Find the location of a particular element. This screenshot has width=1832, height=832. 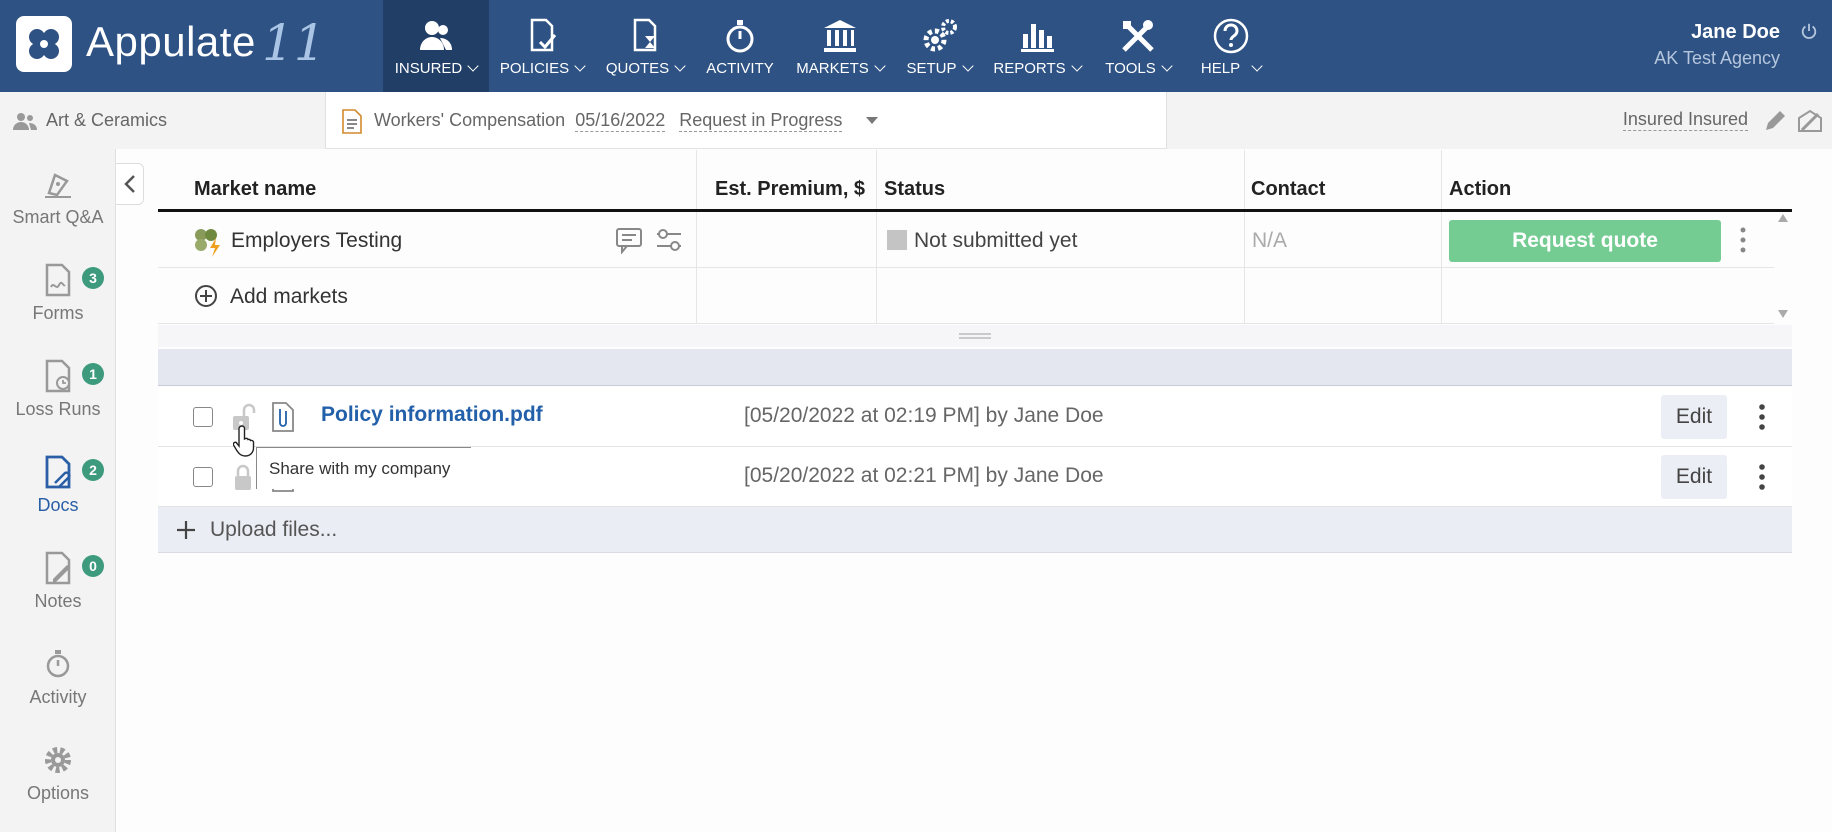

nav-quotes: QUOTES is located at coordinates (645, 46).